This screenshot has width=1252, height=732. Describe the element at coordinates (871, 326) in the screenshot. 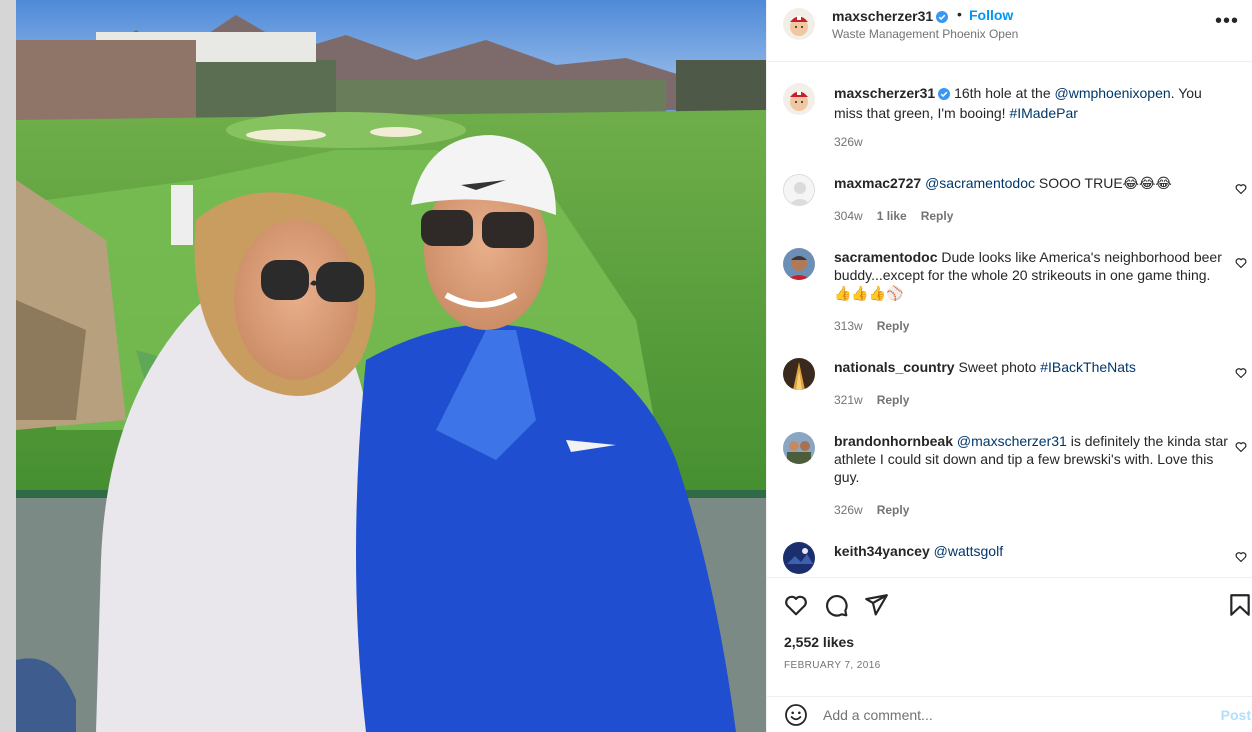

I see `comment-meta: 313w Reply` at that location.